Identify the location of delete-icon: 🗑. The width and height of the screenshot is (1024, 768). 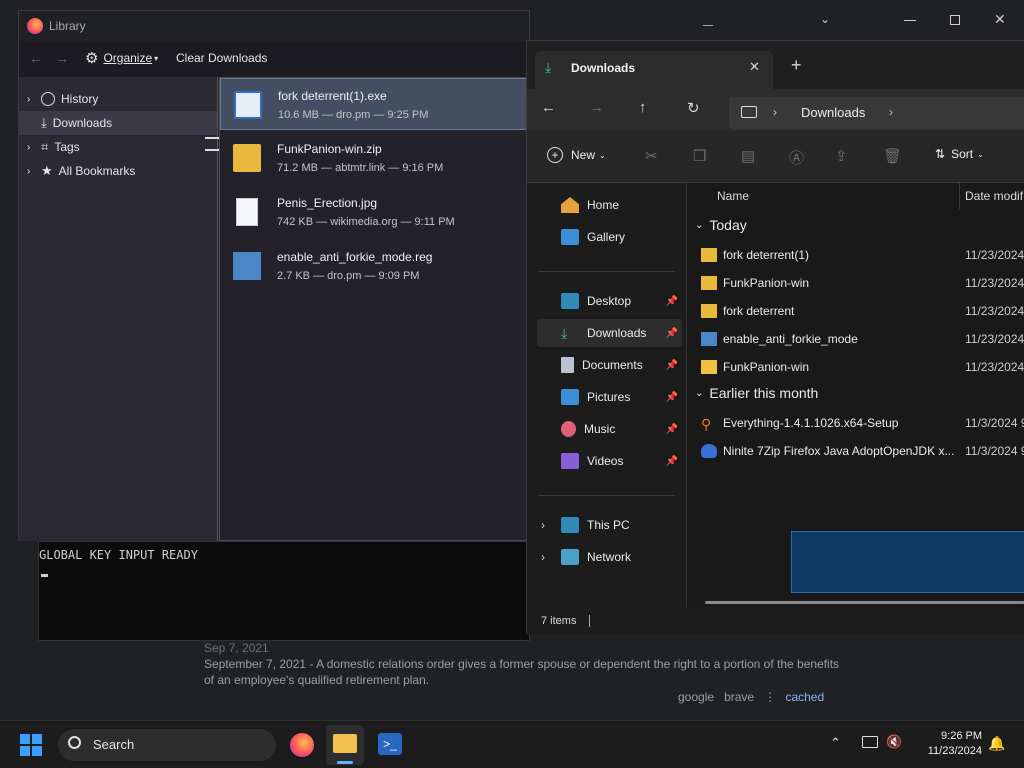
(892, 156).